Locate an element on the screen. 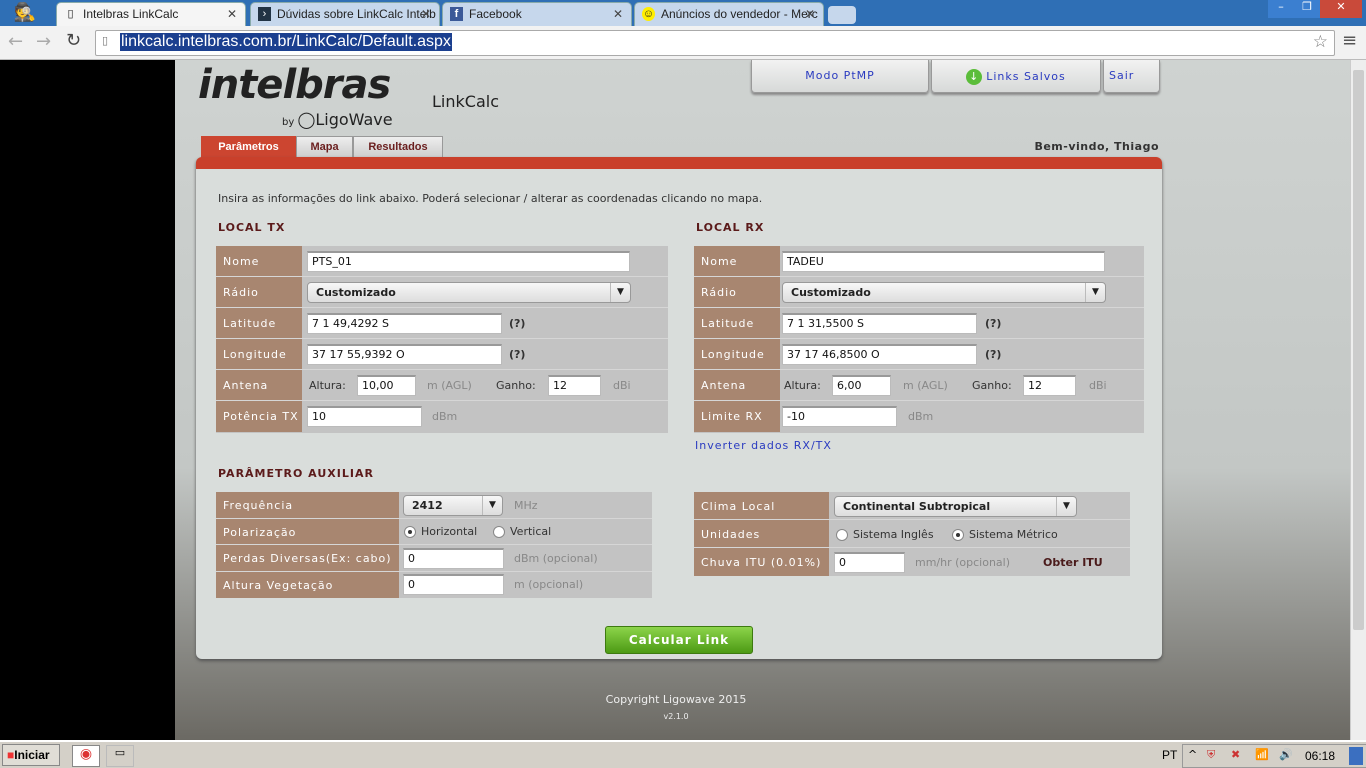 This screenshot has height=768, width=1366. exit-button: Sair is located at coordinates (1131, 76).